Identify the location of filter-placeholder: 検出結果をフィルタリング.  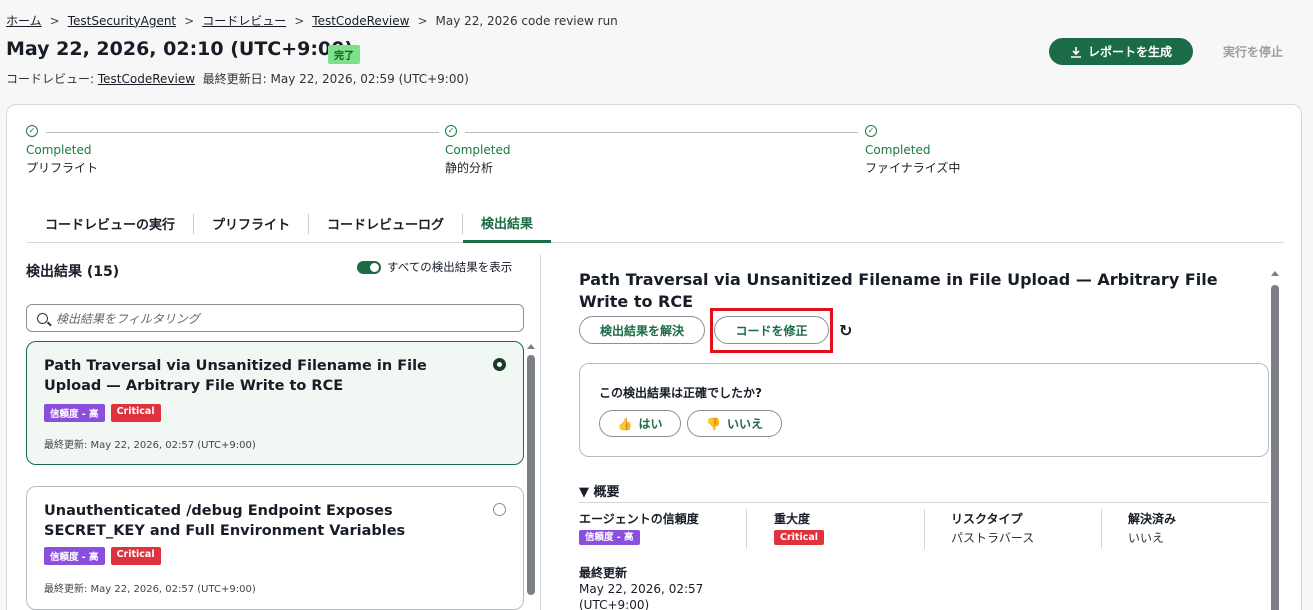
(128, 318).